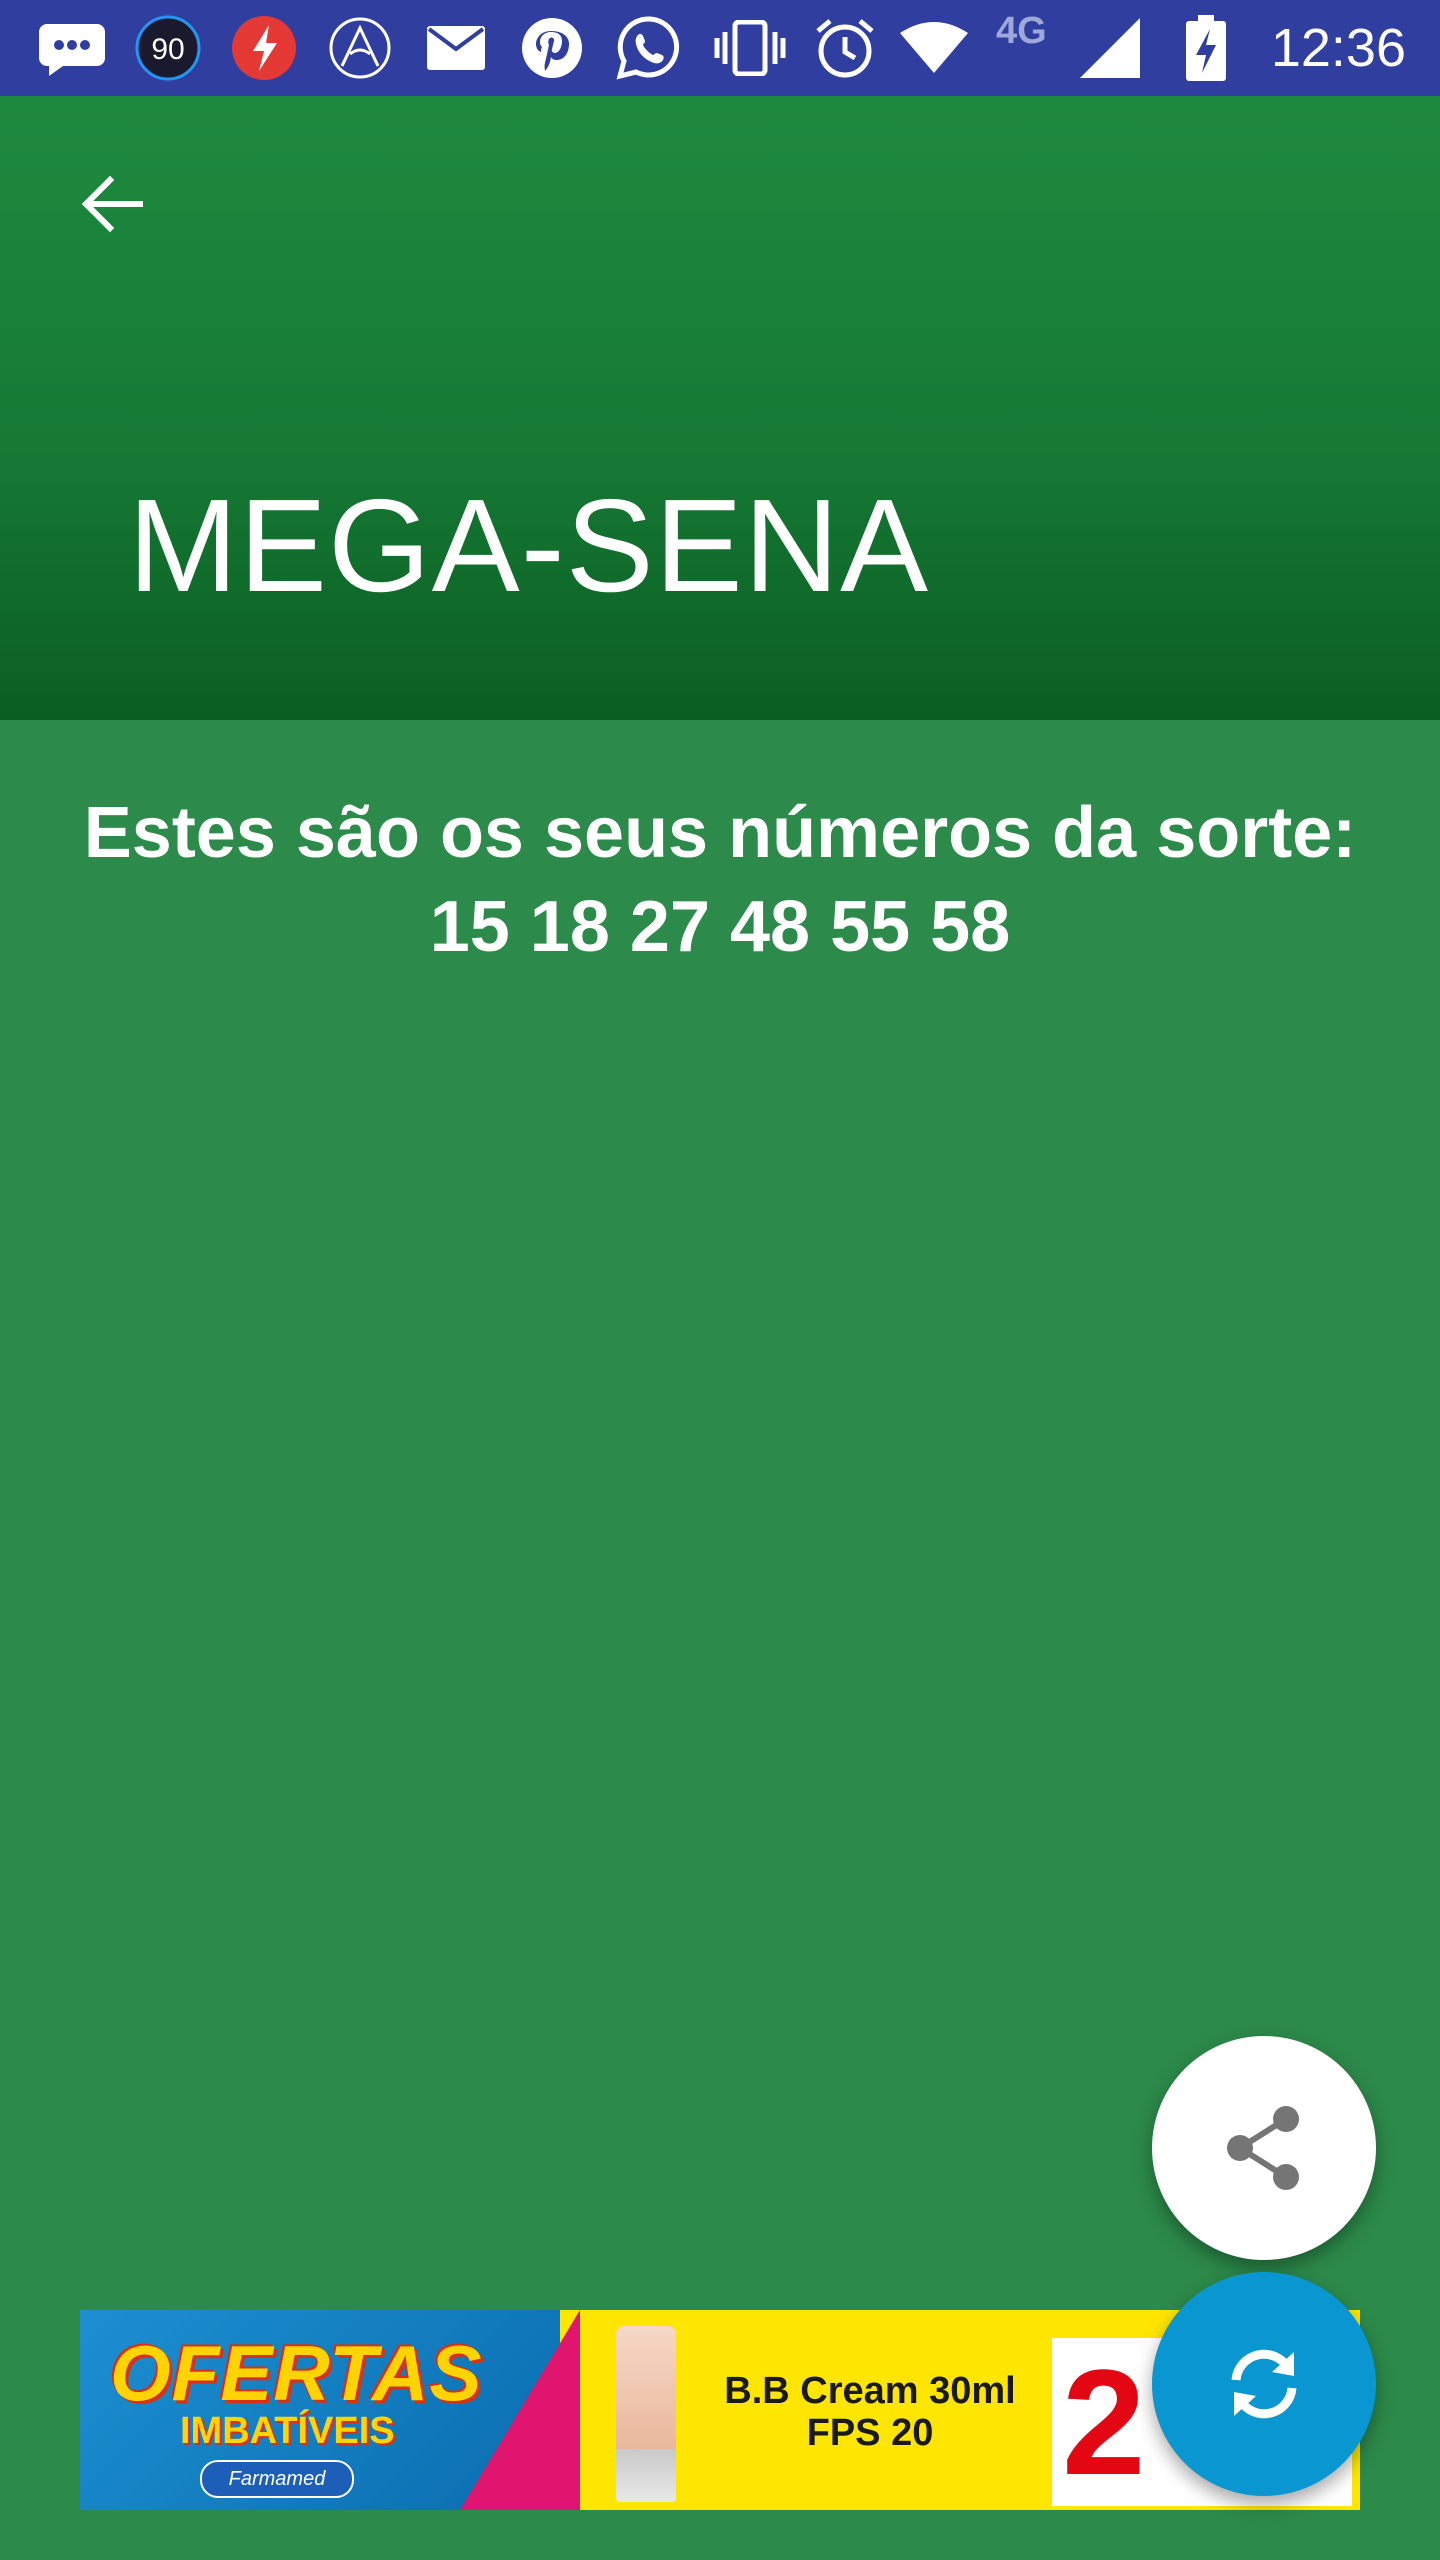 The image size is (1440, 2560). I want to click on battery-charging-icon, so click(1206, 48).